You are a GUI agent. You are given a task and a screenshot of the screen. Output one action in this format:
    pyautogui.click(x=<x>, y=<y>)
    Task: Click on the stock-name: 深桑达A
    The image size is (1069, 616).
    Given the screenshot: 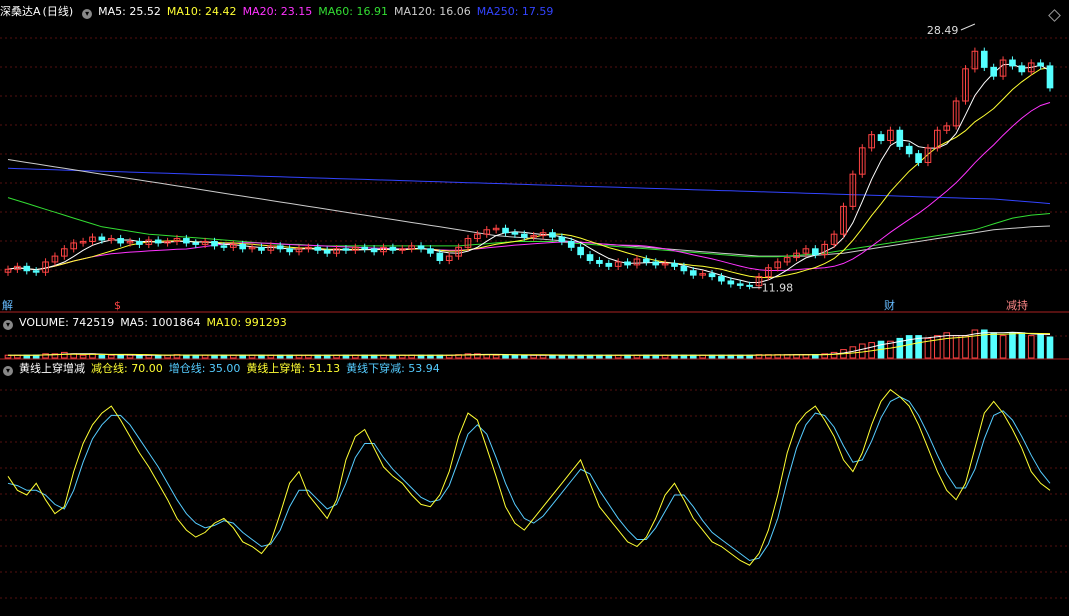 What is the action you would take?
    pyautogui.click(x=20, y=11)
    